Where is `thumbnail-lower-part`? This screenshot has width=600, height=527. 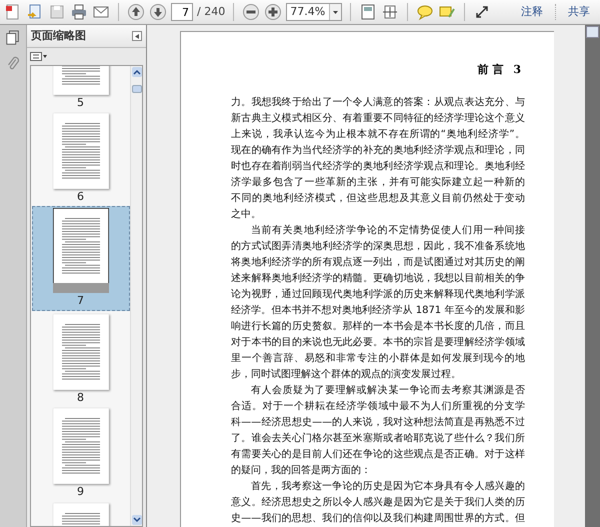 thumbnail-lower-part is located at coordinates (80, 288).